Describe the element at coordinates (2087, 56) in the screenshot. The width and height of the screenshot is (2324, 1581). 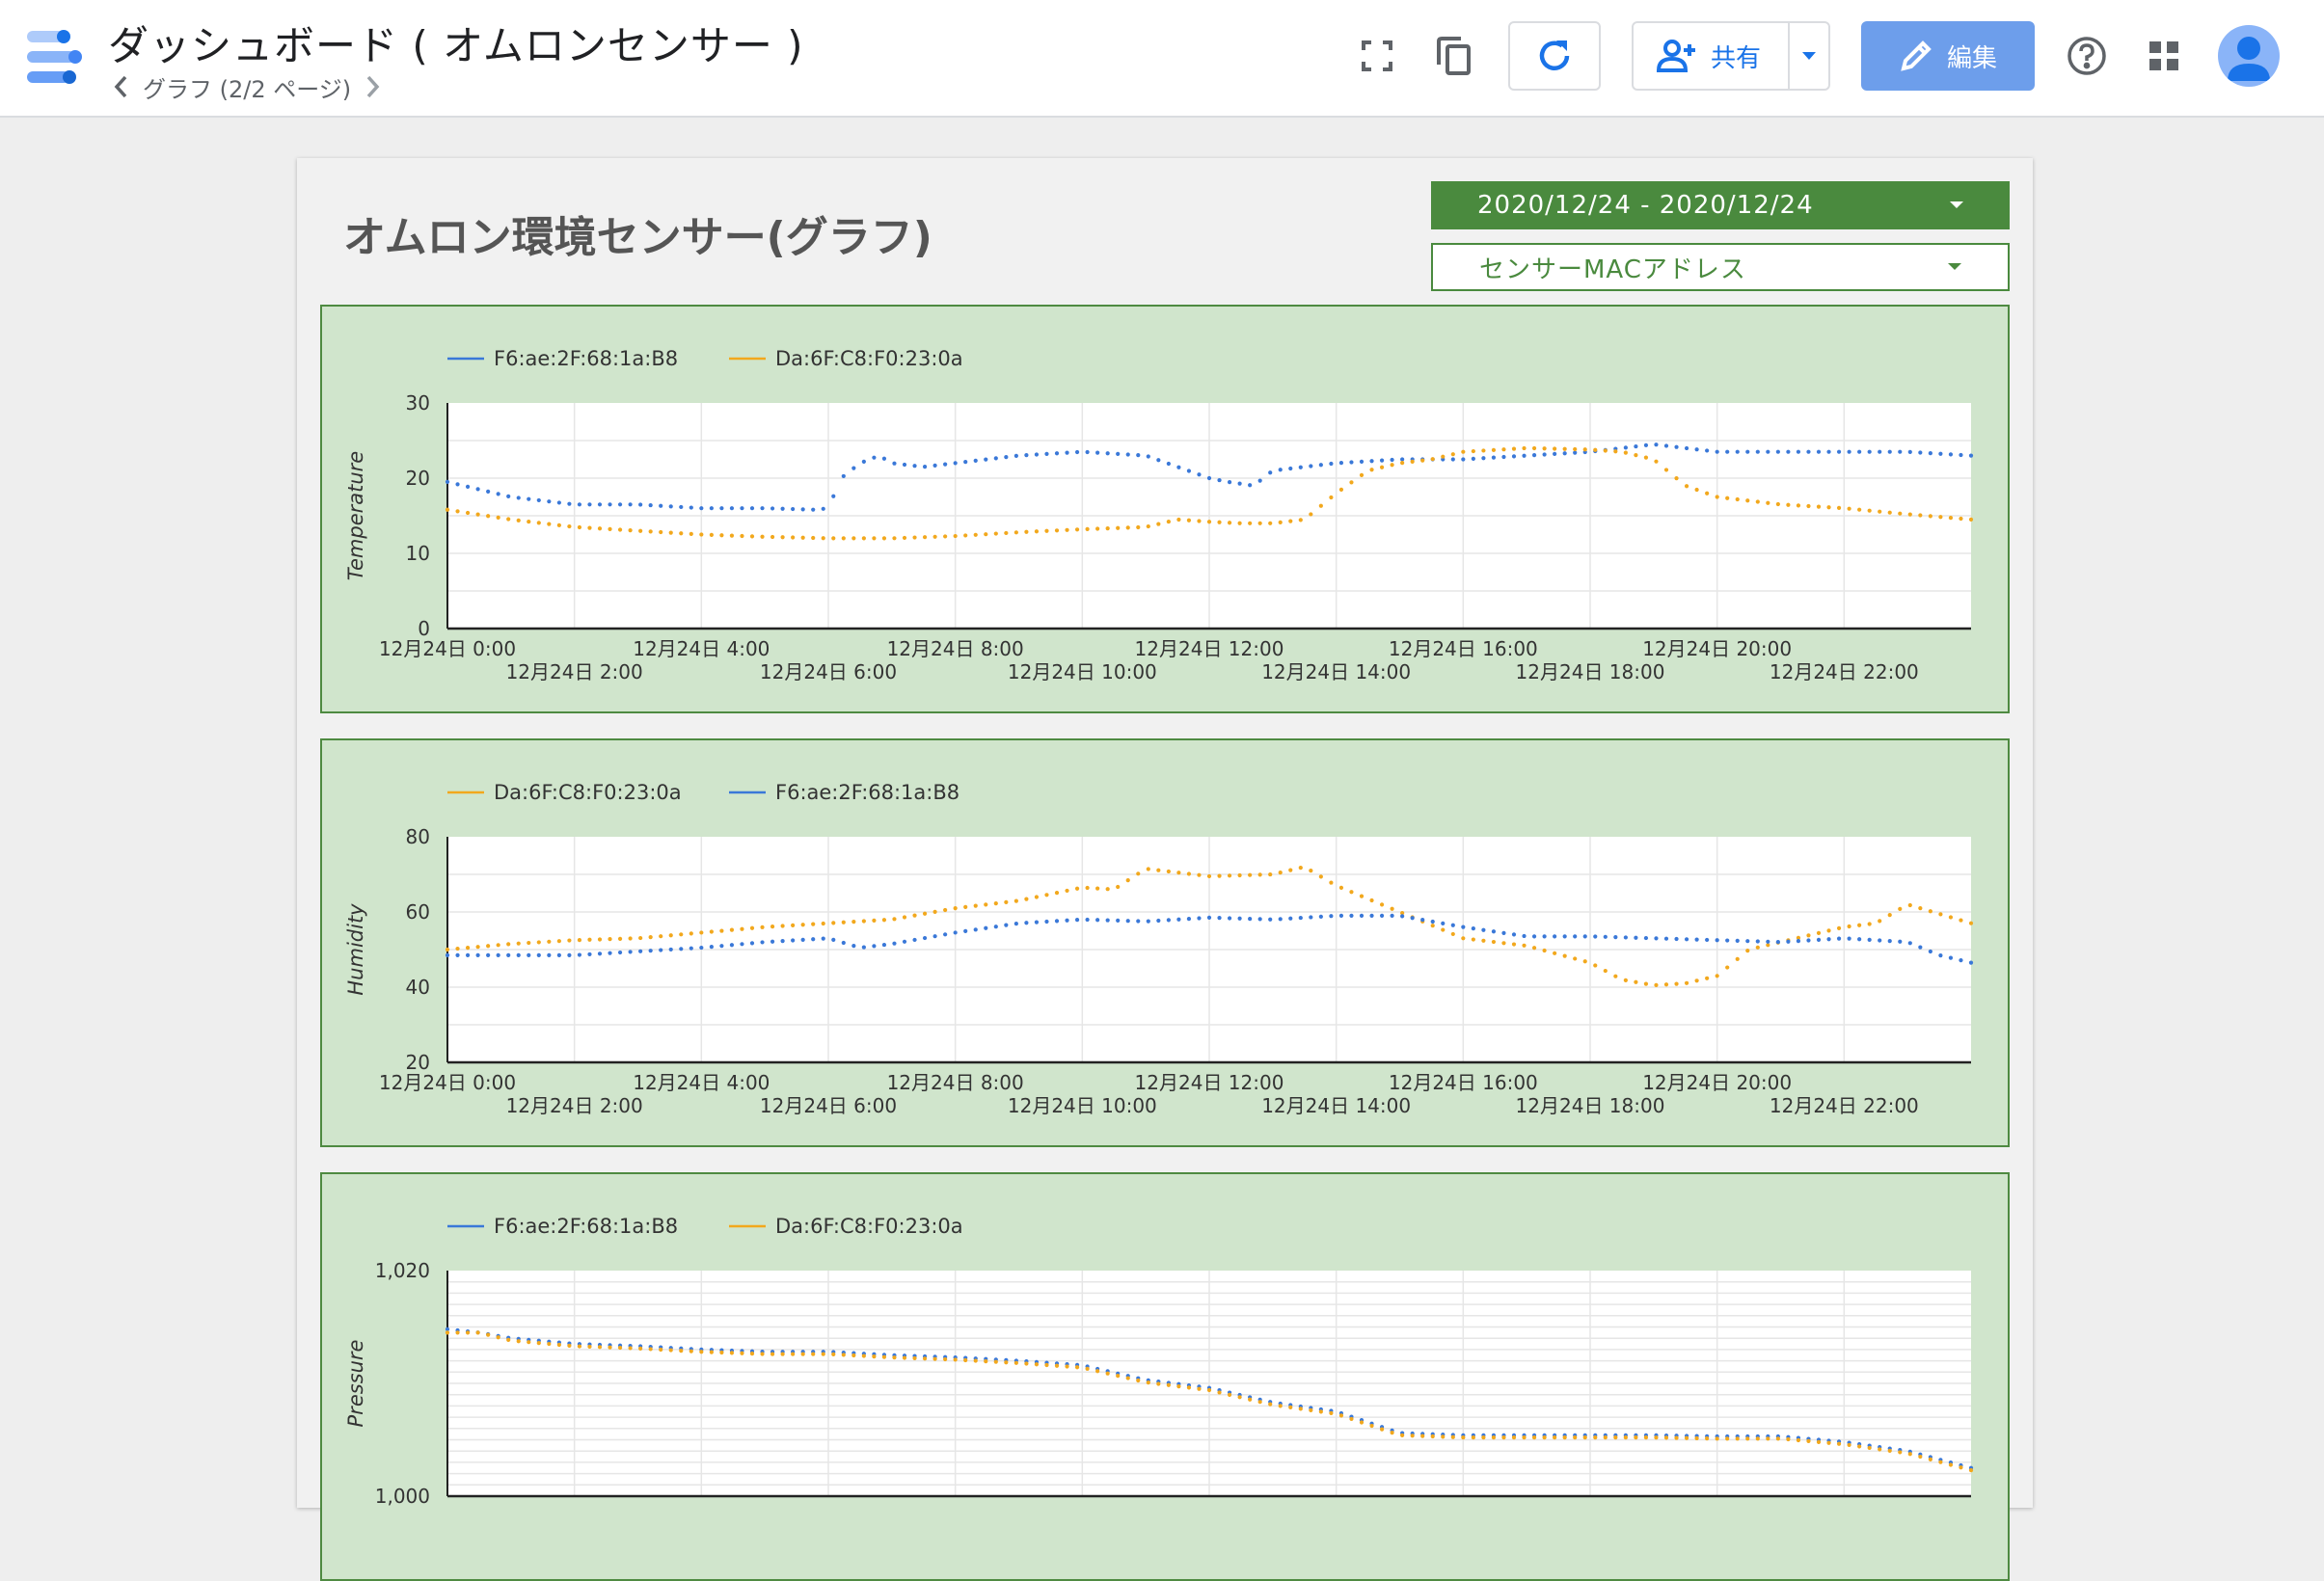
I see `help-icon` at that location.